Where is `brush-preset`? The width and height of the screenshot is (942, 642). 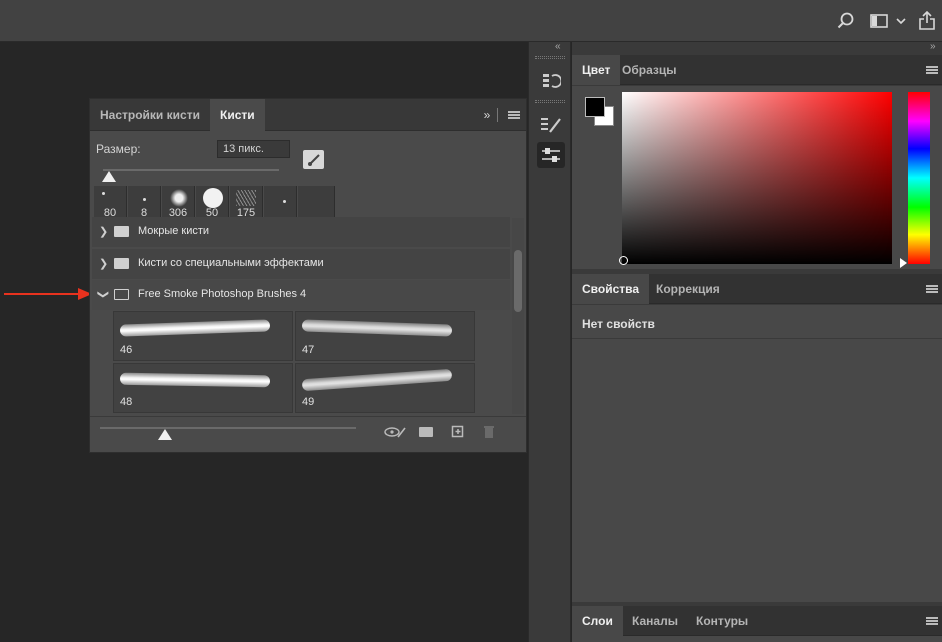
brush-preset is located at coordinates (280, 203).